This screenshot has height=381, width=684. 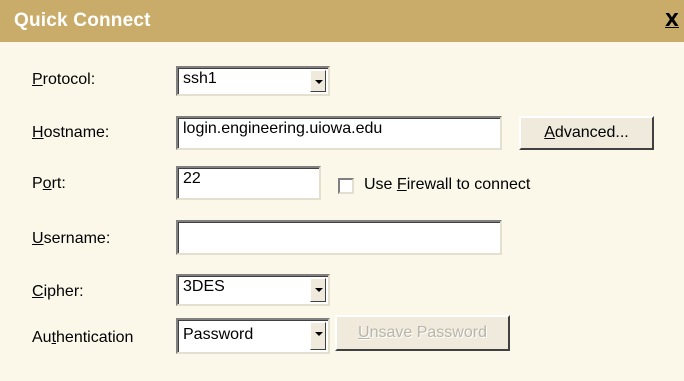 I want to click on authentication-select: Password, so click(x=253, y=336).